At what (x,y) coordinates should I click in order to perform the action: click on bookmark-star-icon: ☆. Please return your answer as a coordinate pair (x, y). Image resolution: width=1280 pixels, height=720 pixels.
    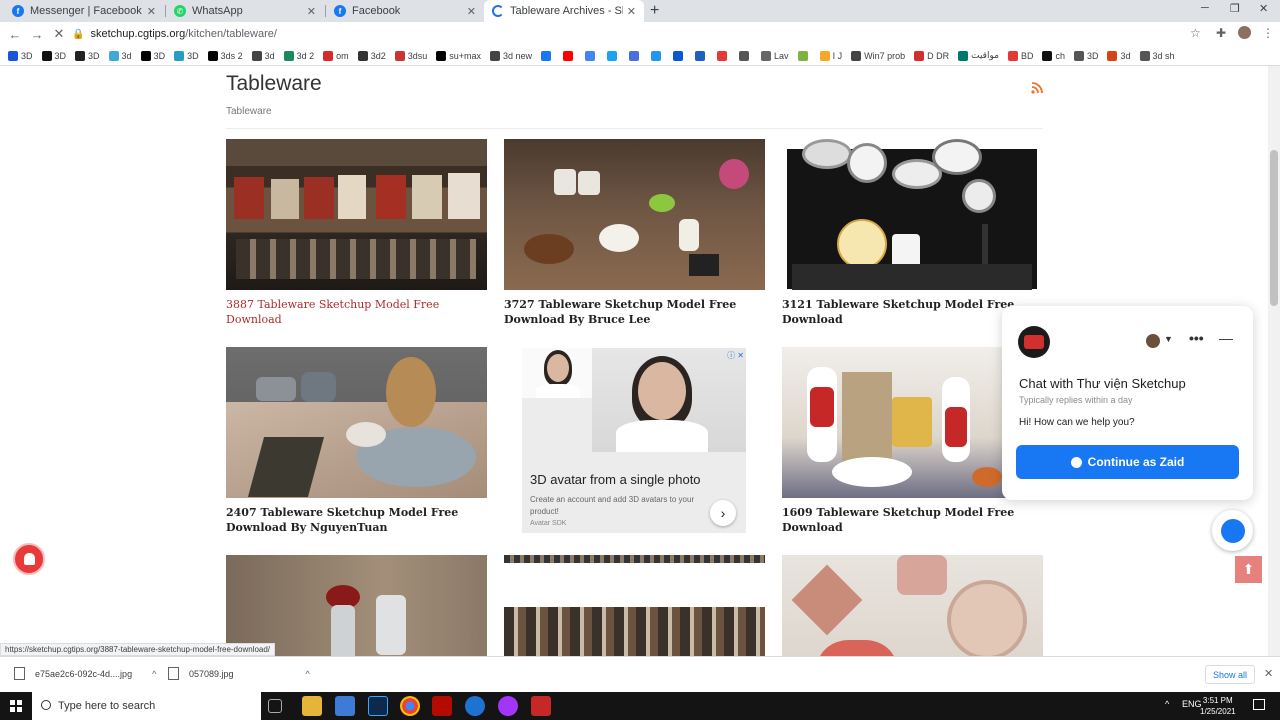
    Looking at the image, I should click on (1195, 33).